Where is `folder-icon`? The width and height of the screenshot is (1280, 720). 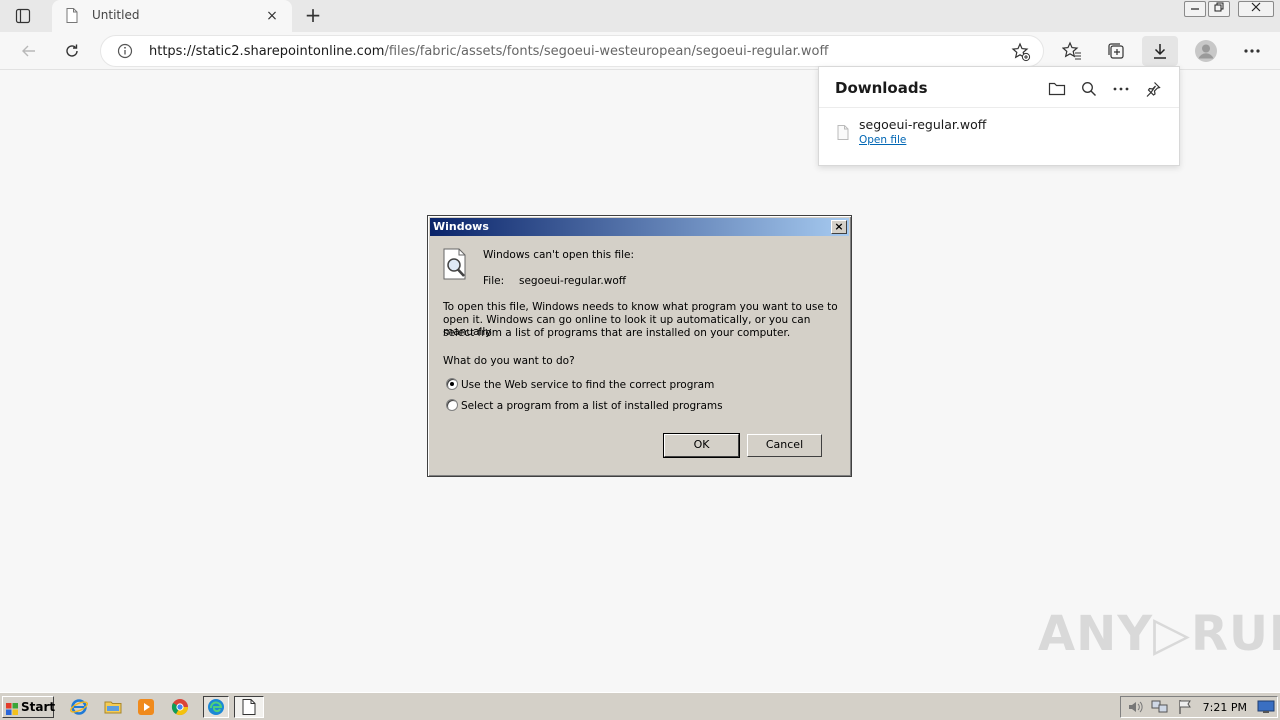 folder-icon is located at coordinates (1057, 89).